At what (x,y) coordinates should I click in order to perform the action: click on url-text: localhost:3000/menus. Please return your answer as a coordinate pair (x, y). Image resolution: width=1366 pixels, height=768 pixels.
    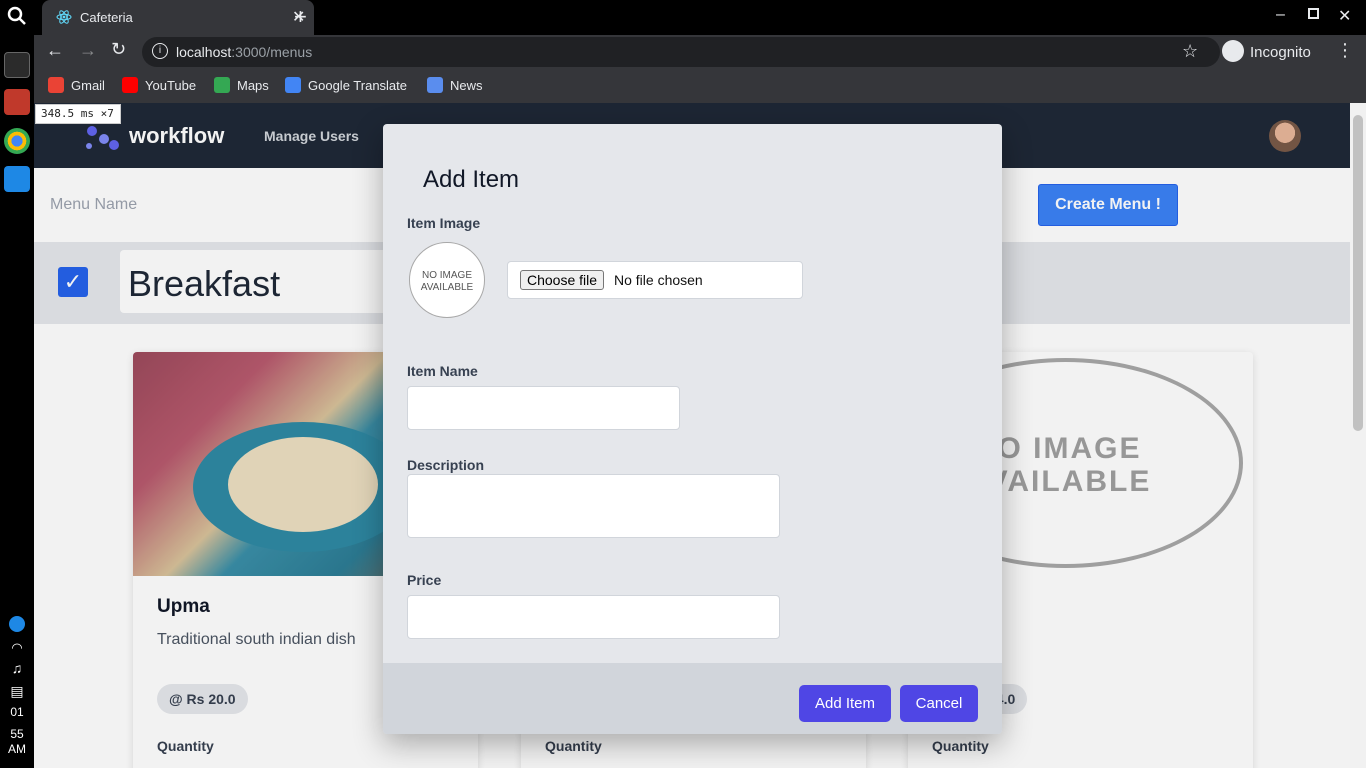
    Looking at the image, I should click on (244, 52).